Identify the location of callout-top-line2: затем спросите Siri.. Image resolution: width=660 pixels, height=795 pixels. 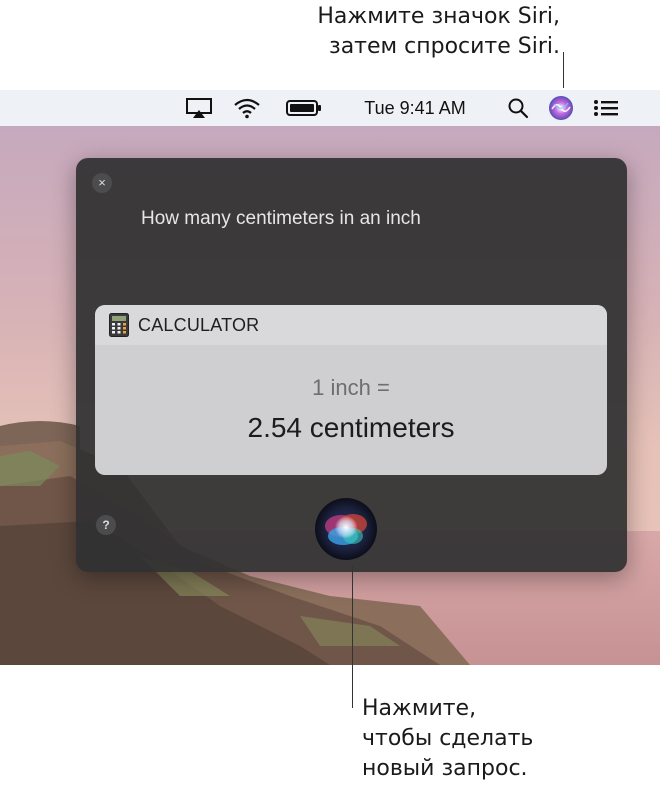
(444, 46).